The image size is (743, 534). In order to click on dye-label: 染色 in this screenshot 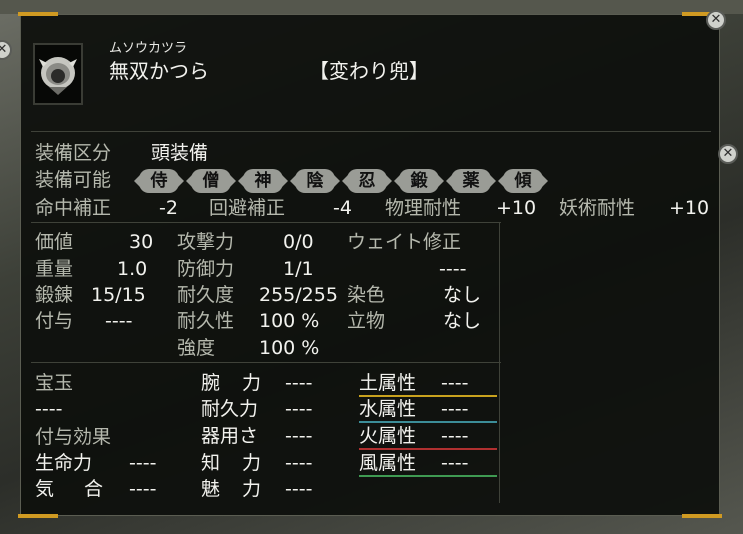, I will do `click(366, 295)`.